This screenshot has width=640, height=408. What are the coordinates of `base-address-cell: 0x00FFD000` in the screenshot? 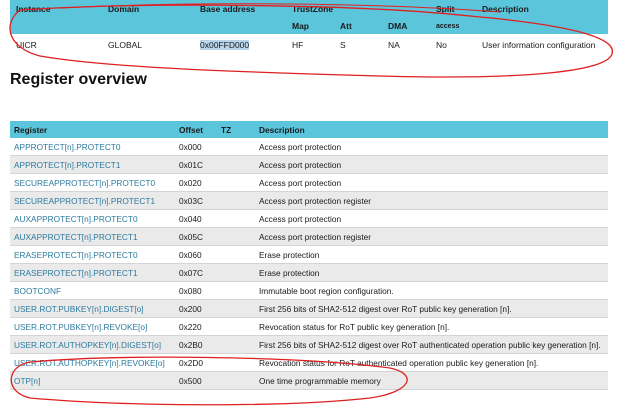 It's located at (240, 45).